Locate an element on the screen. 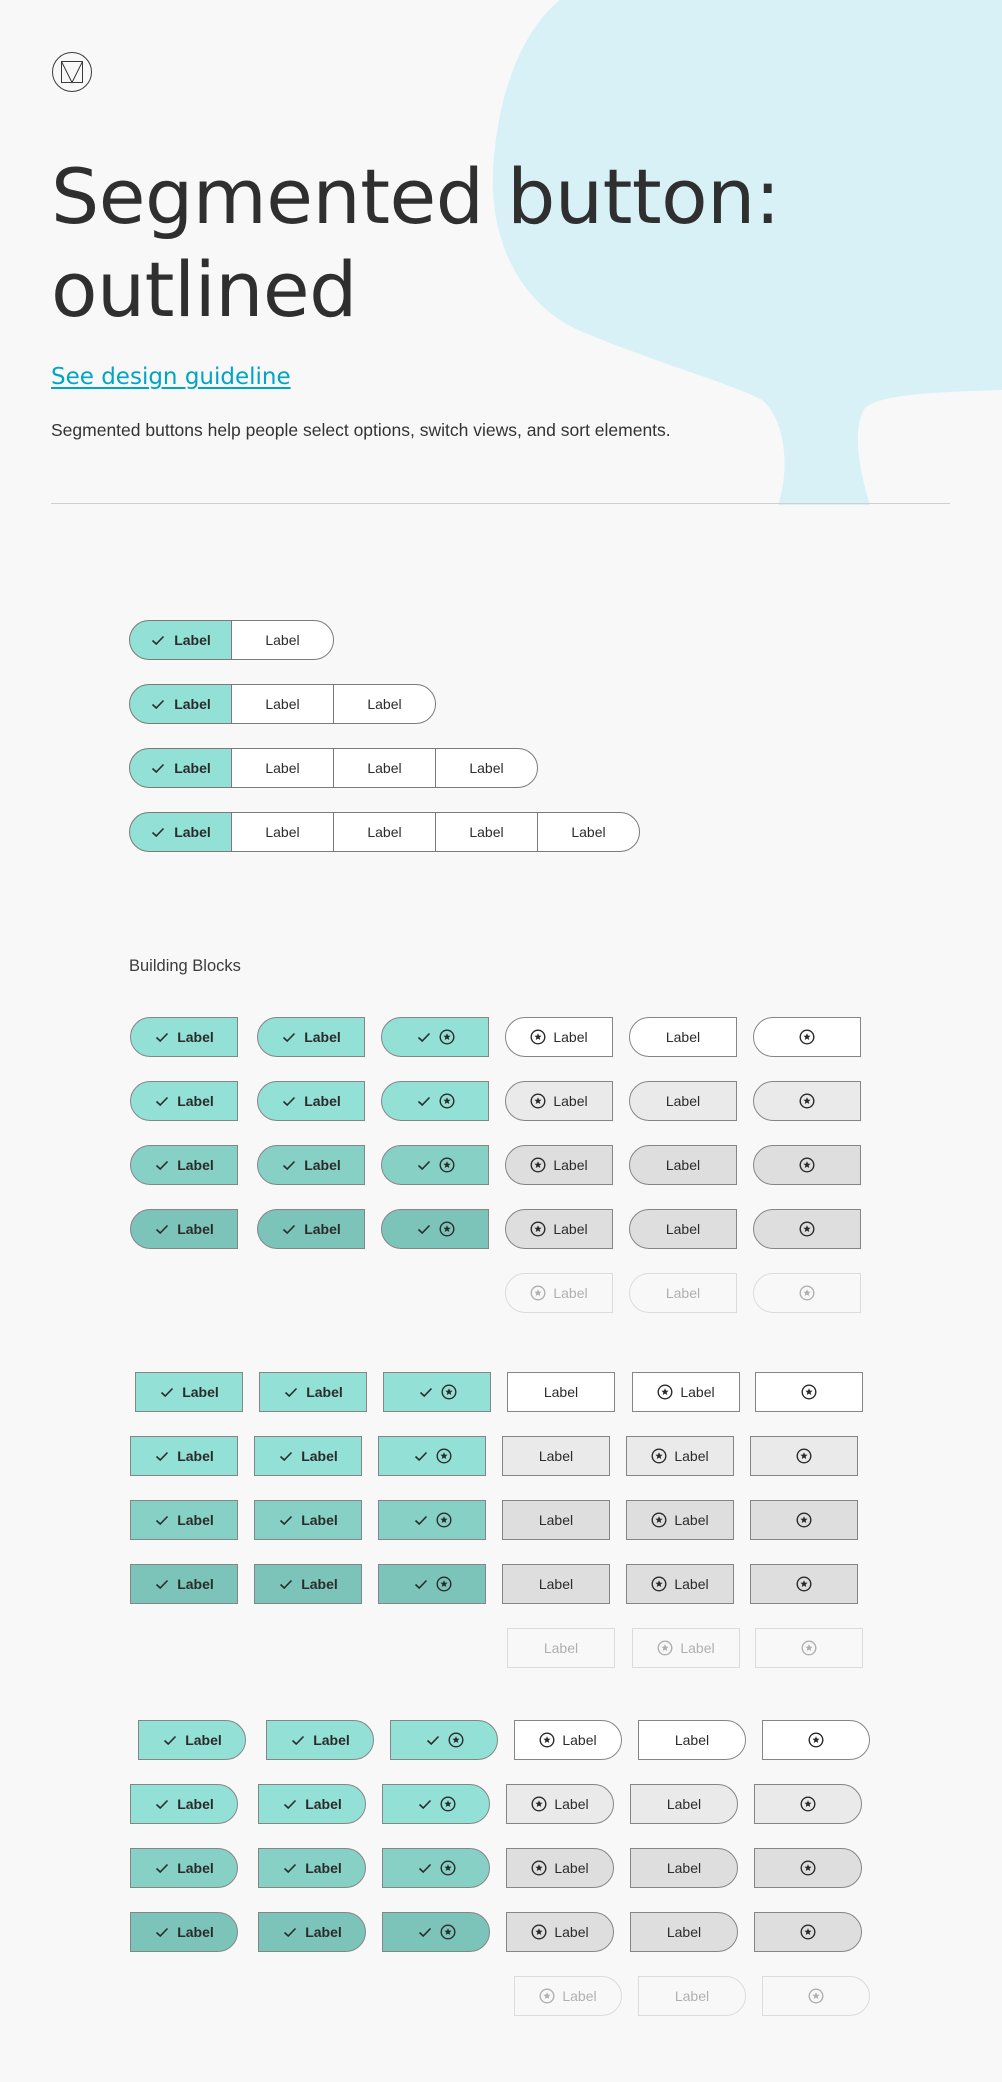 Image resolution: width=1002 pixels, height=2082 pixels. right-segment-pressed-unselected-icon-button is located at coordinates (808, 1932).